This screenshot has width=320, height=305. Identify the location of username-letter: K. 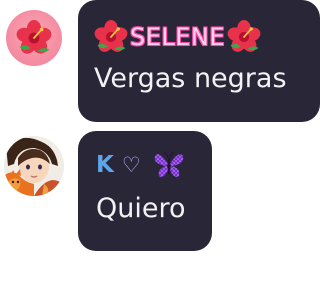
(105, 165).